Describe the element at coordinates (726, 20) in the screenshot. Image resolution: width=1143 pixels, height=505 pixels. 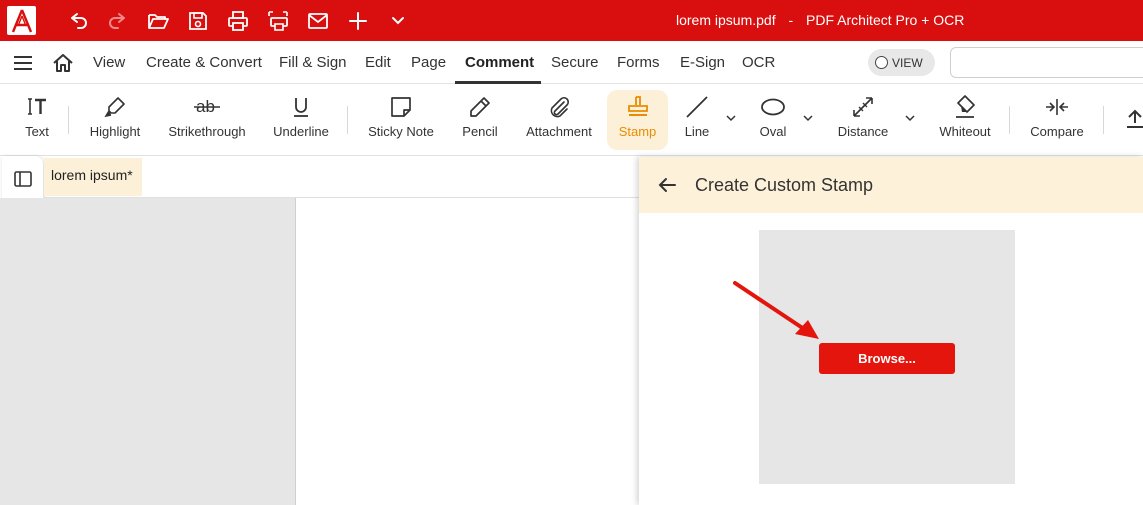
I see `file-name: lorem ipsum.pdf` at that location.